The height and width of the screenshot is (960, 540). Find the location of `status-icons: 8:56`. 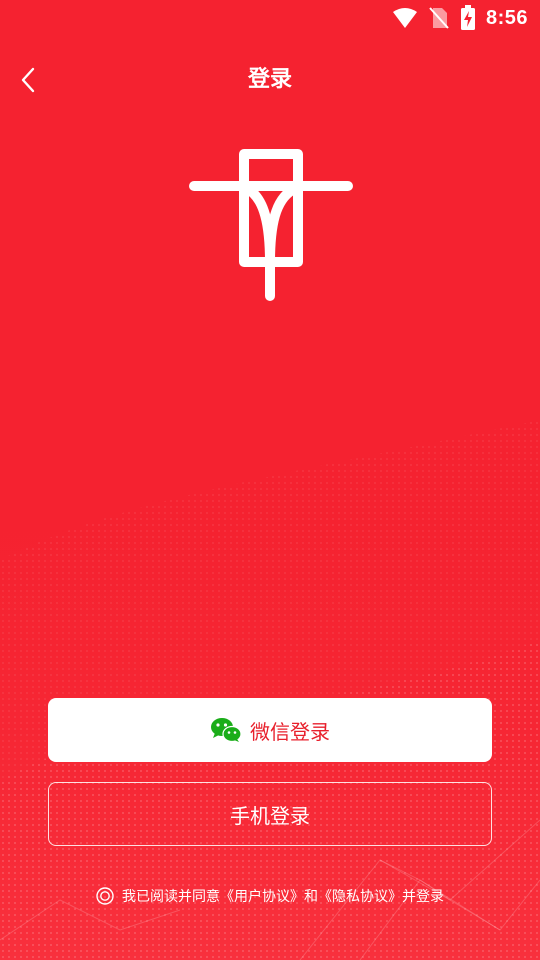

status-icons: 8:56 is located at coordinates (460, 18).